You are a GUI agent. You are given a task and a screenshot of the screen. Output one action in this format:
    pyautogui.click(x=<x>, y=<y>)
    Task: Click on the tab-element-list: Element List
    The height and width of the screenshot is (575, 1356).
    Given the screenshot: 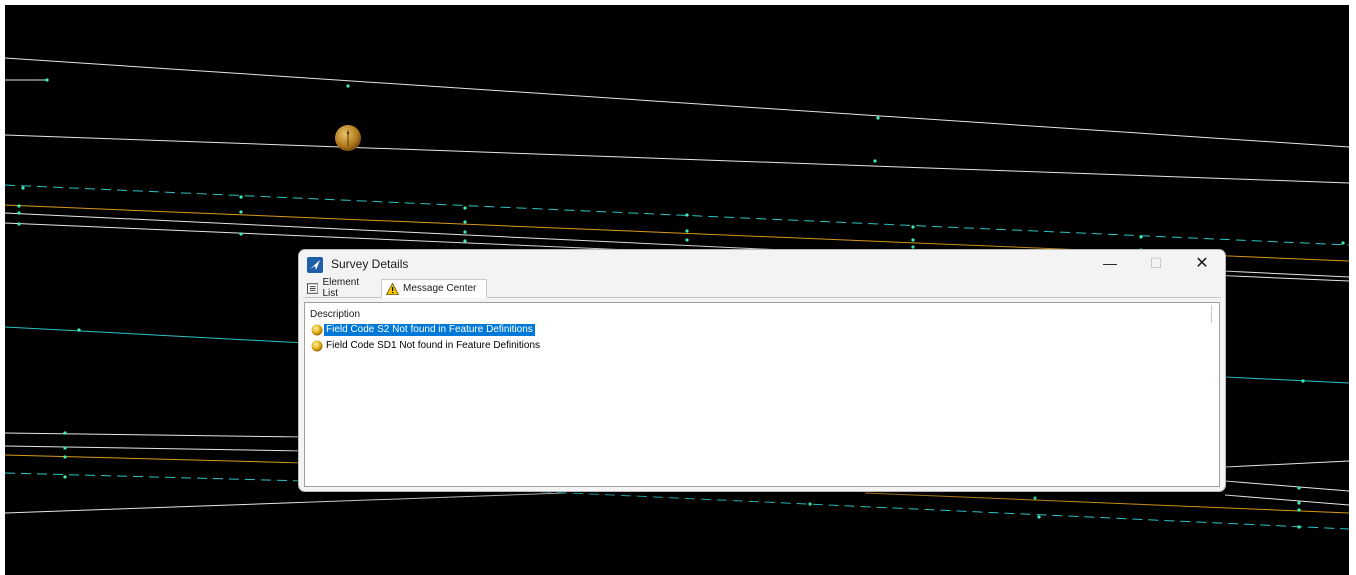 What is the action you would take?
    pyautogui.click(x=341, y=288)
    